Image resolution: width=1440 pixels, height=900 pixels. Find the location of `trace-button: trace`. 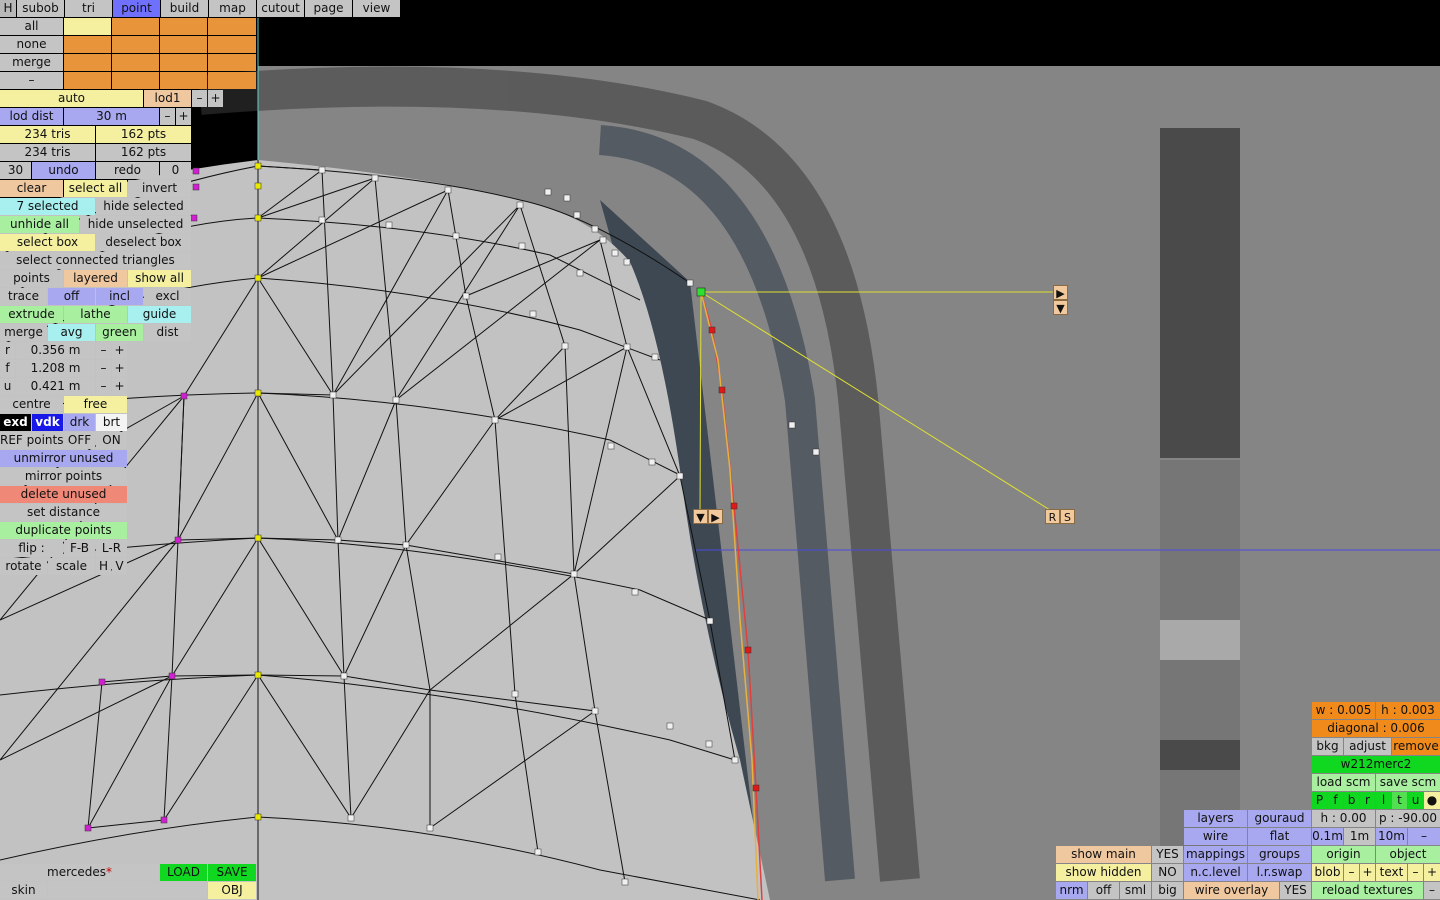

trace-button: trace is located at coordinates (23, 296).